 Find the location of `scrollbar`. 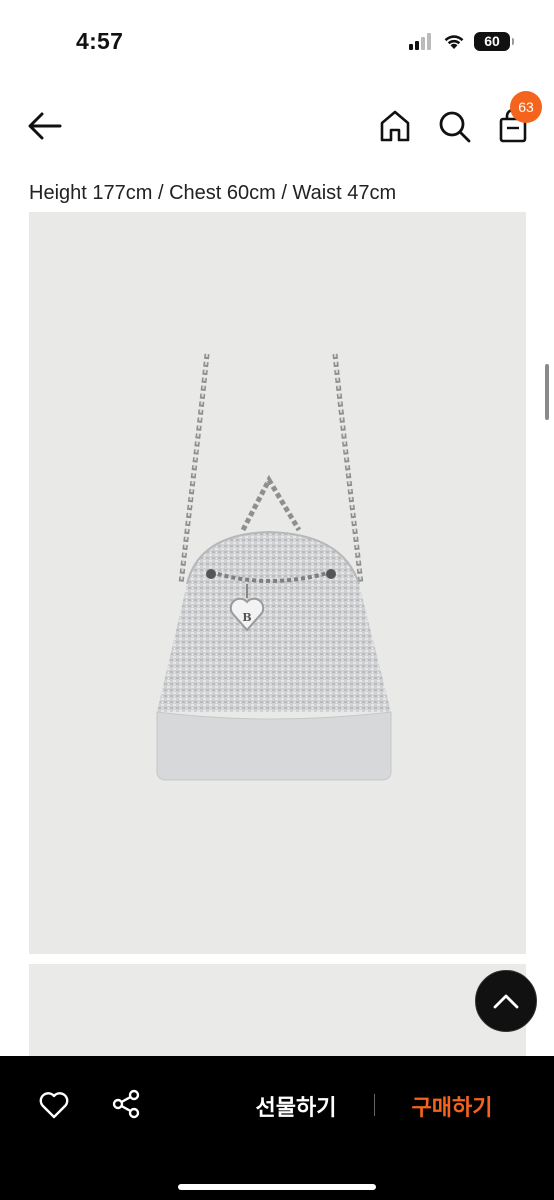

scrollbar is located at coordinates (547, 392).